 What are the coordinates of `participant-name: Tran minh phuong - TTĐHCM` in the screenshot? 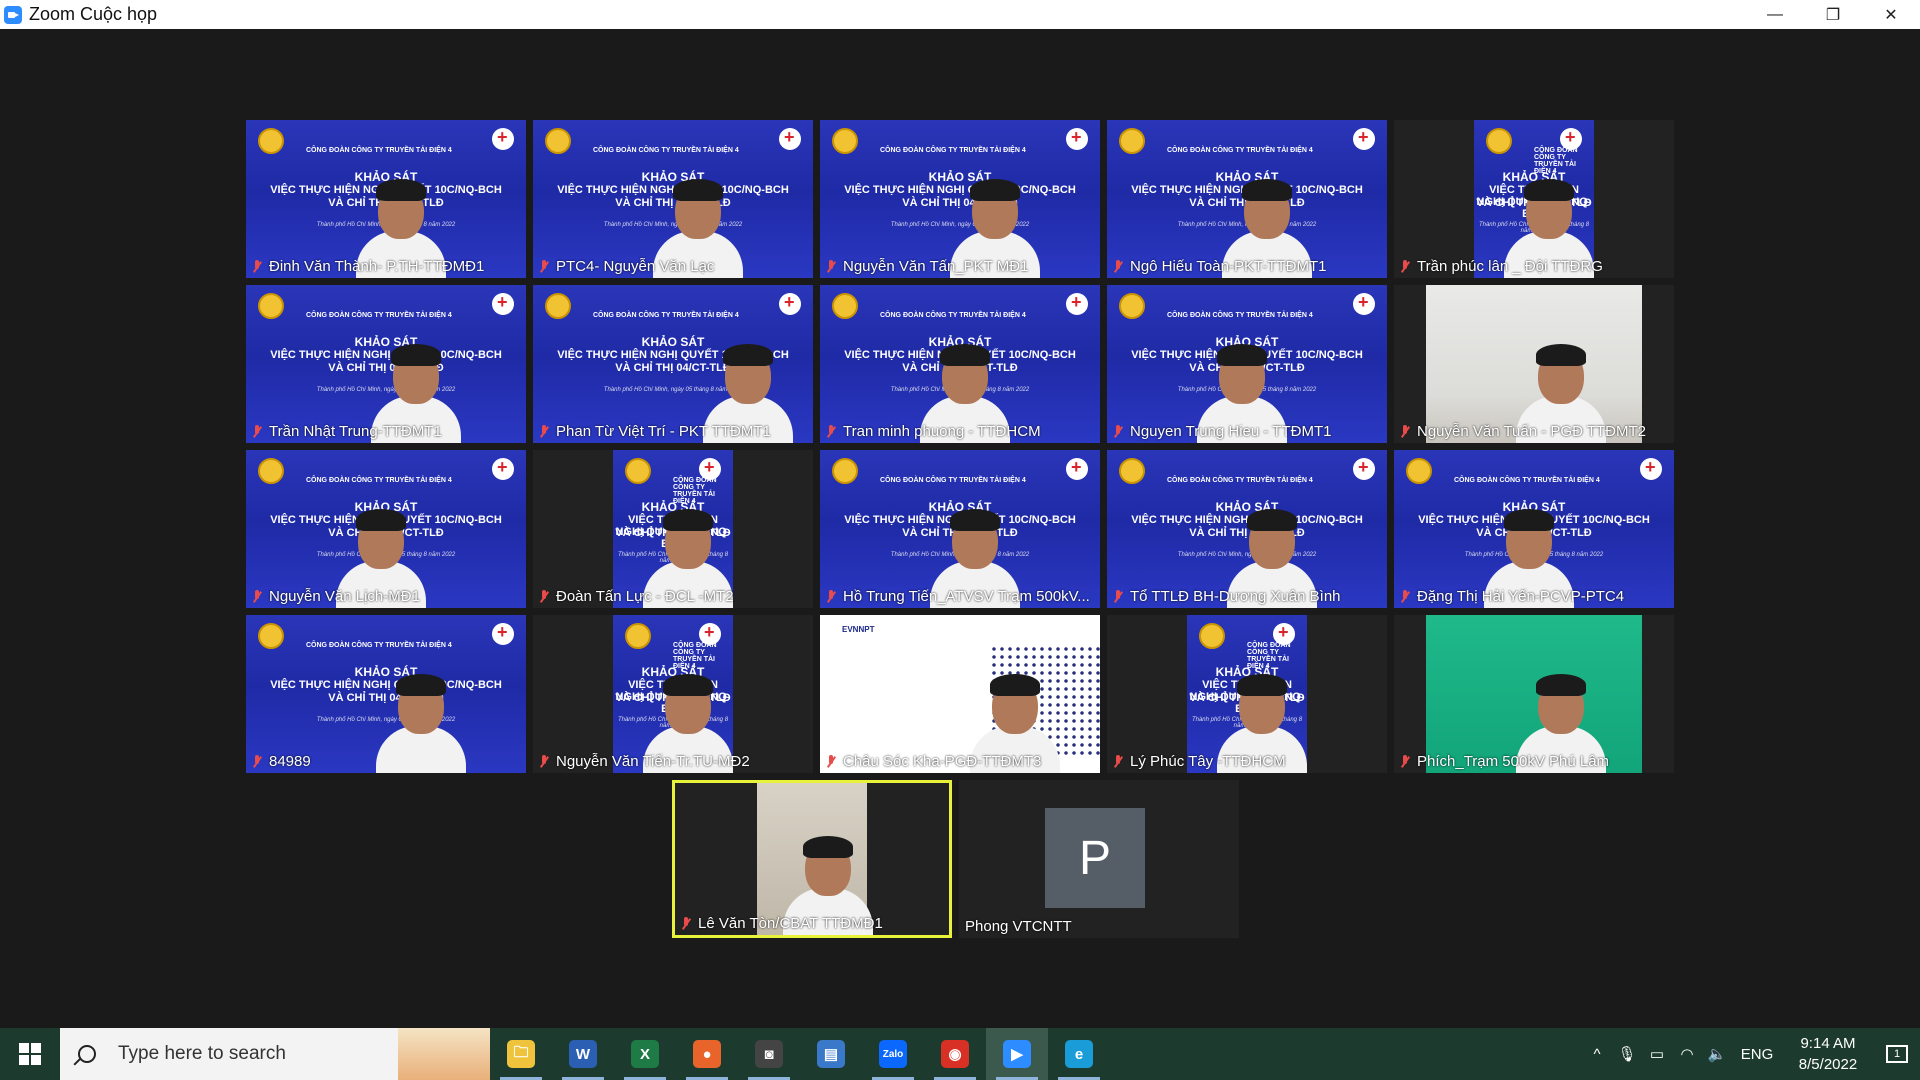 It's located at (942, 431).